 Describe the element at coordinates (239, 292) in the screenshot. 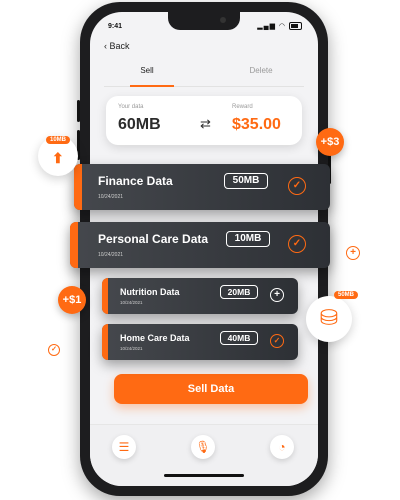

I see `card-size-badge: 20MB` at that location.